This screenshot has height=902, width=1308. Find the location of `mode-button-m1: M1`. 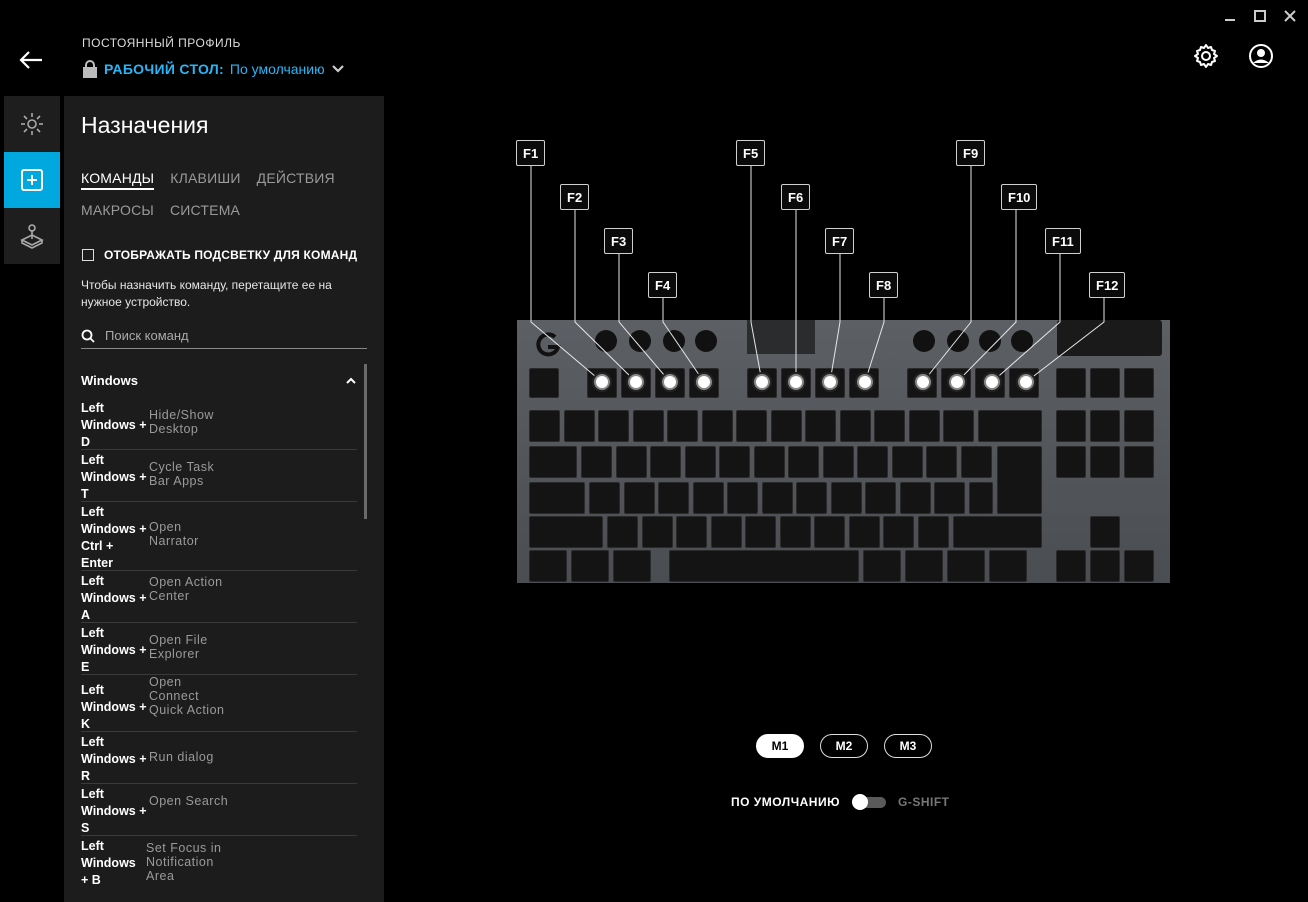

mode-button-m1: M1 is located at coordinates (780, 746).